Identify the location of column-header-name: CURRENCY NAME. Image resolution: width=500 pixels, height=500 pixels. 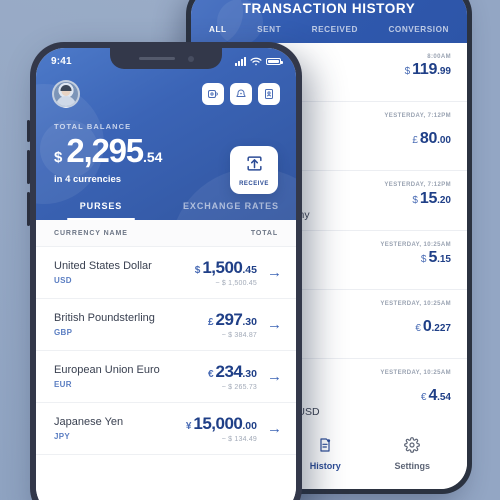
(91, 233).